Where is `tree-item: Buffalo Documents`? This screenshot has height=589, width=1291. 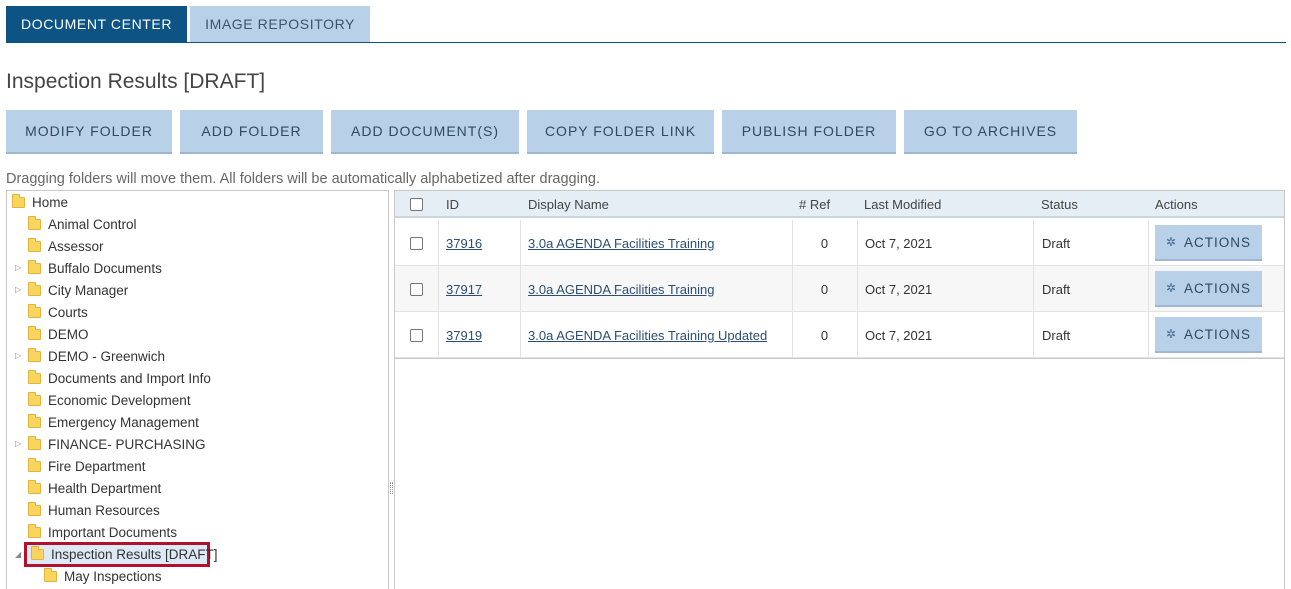
tree-item: Buffalo Documents is located at coordinates (95, 268).